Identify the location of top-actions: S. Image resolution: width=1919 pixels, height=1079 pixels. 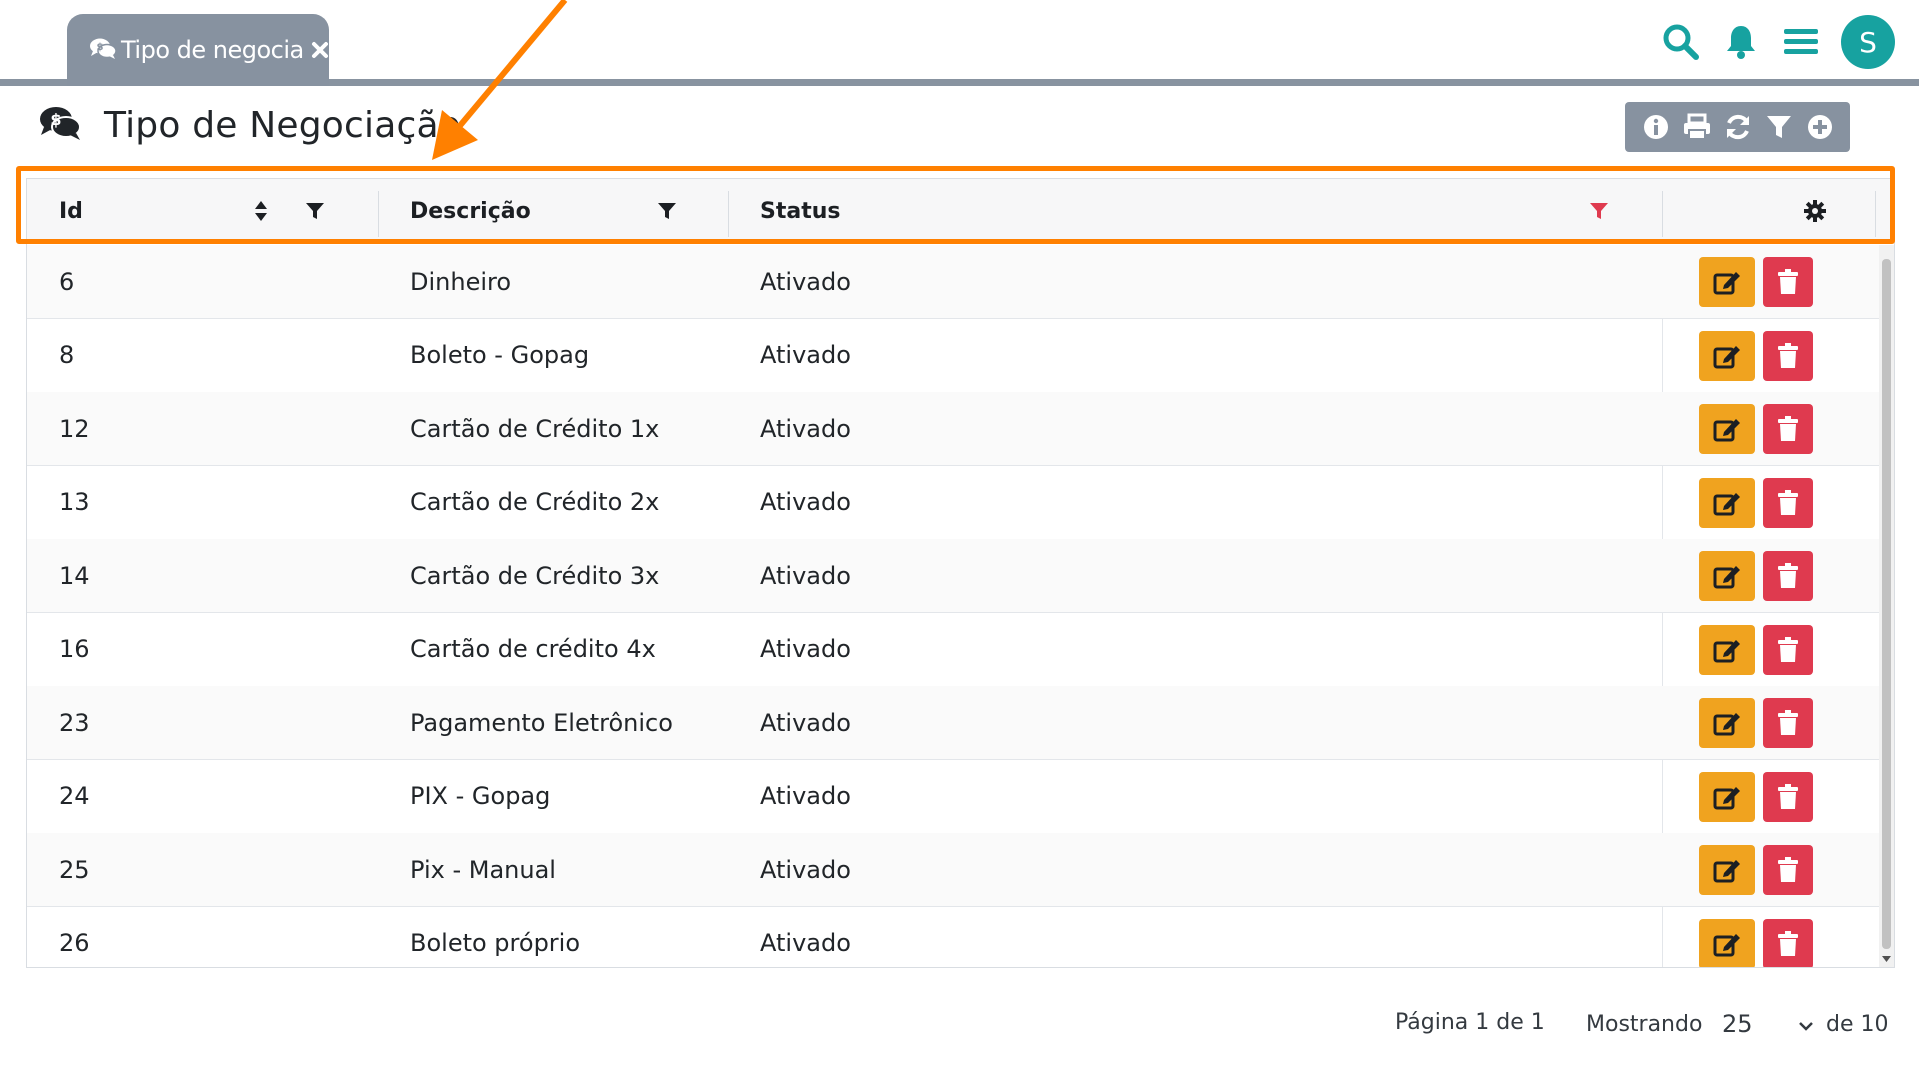
(1773, 42).